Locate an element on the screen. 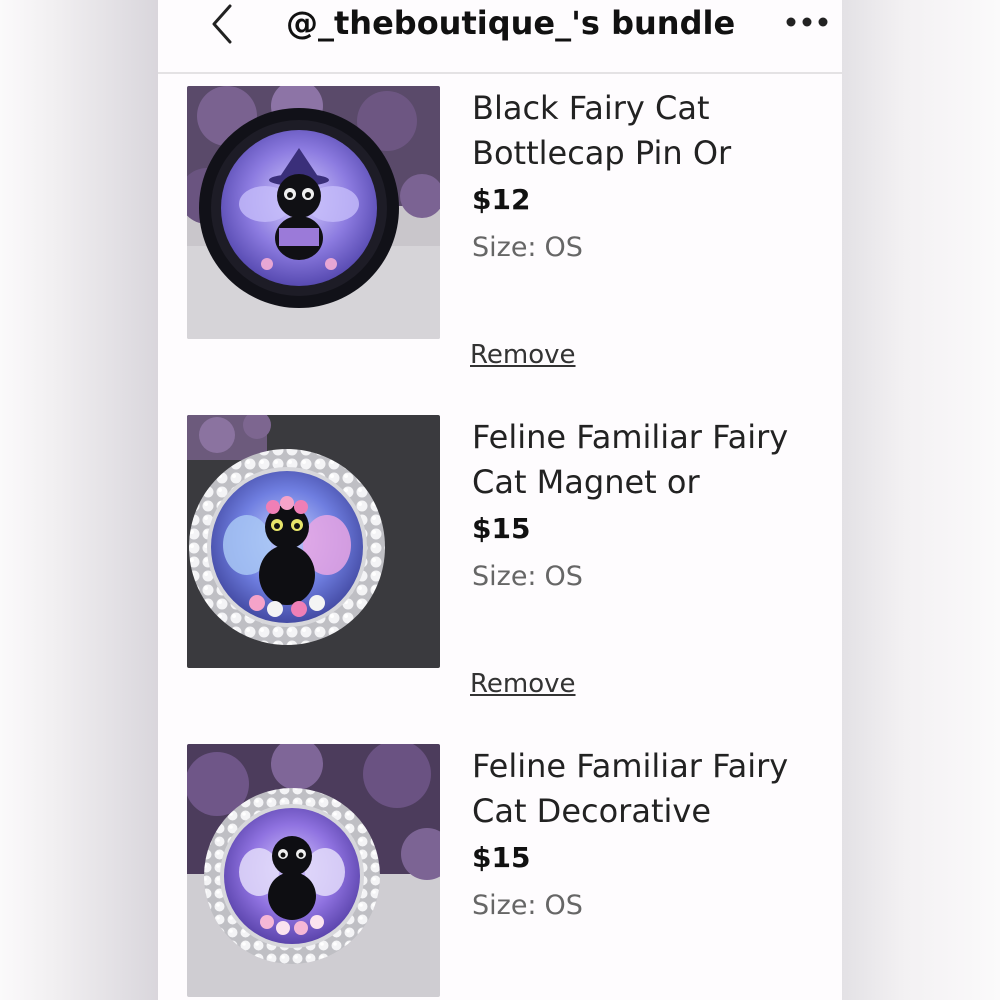 The height and width of the screenshot is (1000, 1000). rhinestone-decorative-photo is located at coordinates (313, 870).